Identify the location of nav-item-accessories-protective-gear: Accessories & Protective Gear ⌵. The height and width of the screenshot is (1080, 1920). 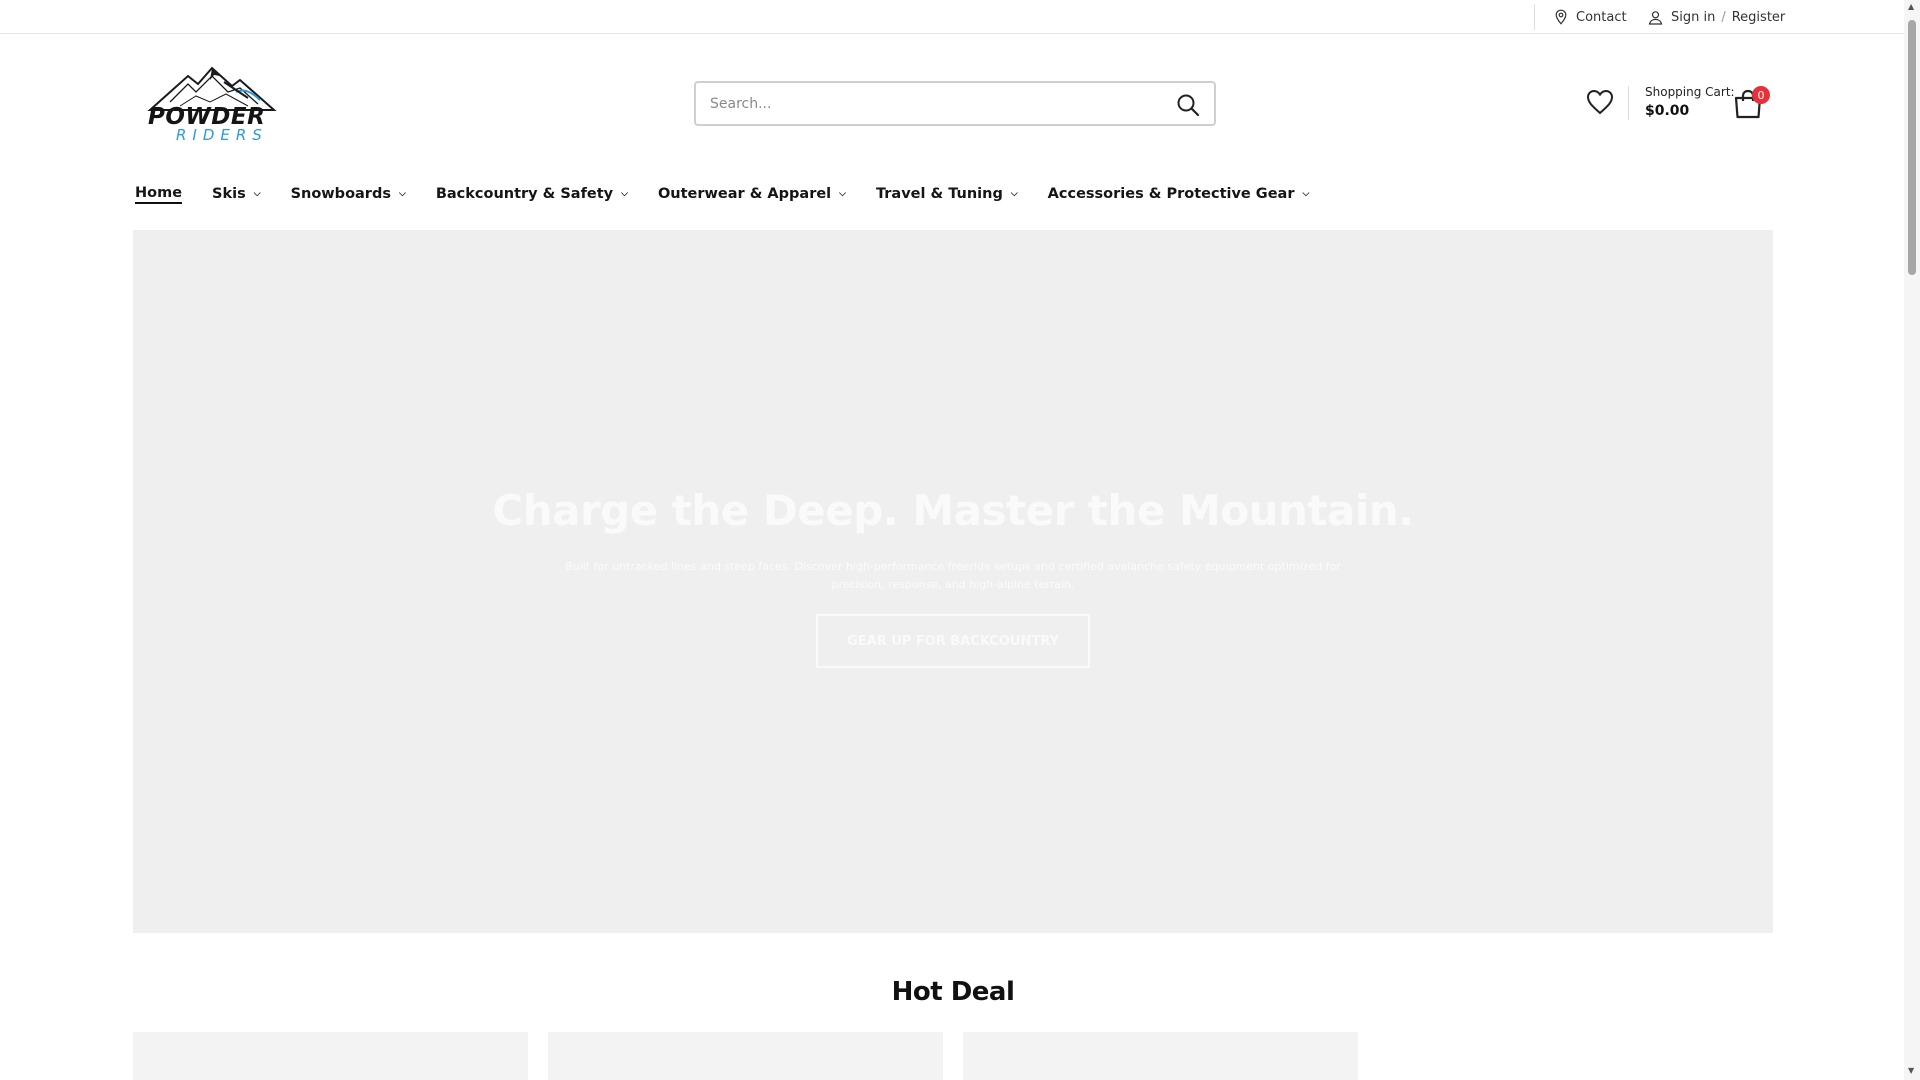
(1179, 194).